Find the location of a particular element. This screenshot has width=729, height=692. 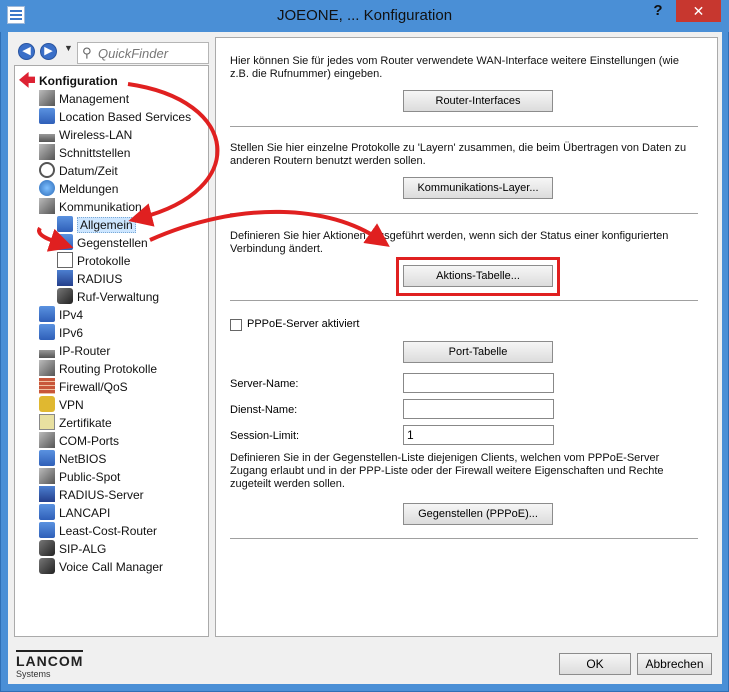

tree-item-protokolle: Protokolle is located at coordinates (93, 260).